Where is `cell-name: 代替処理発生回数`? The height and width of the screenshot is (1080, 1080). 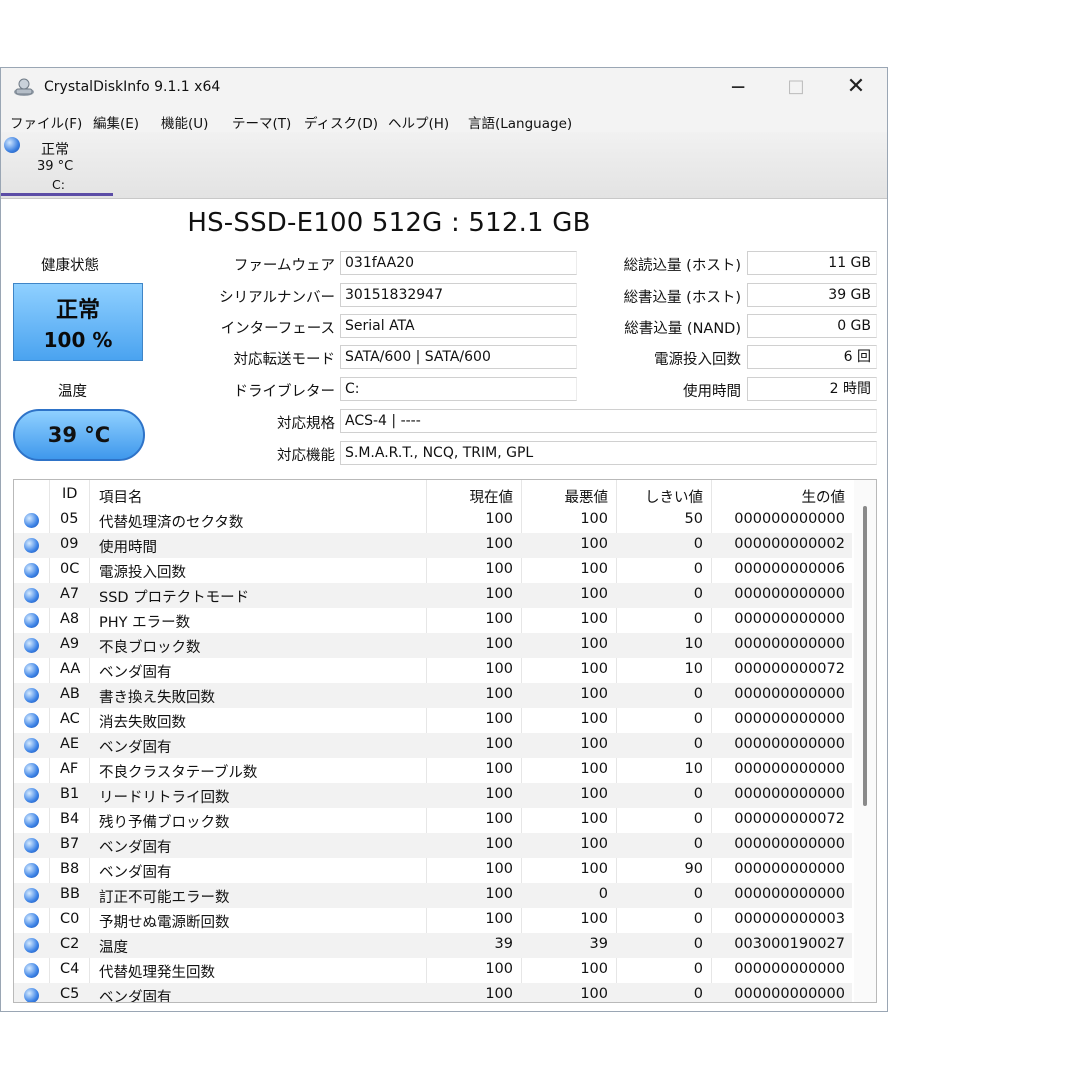 cell-name: 代替処理発生回数 is located at coordinates (157, 973).